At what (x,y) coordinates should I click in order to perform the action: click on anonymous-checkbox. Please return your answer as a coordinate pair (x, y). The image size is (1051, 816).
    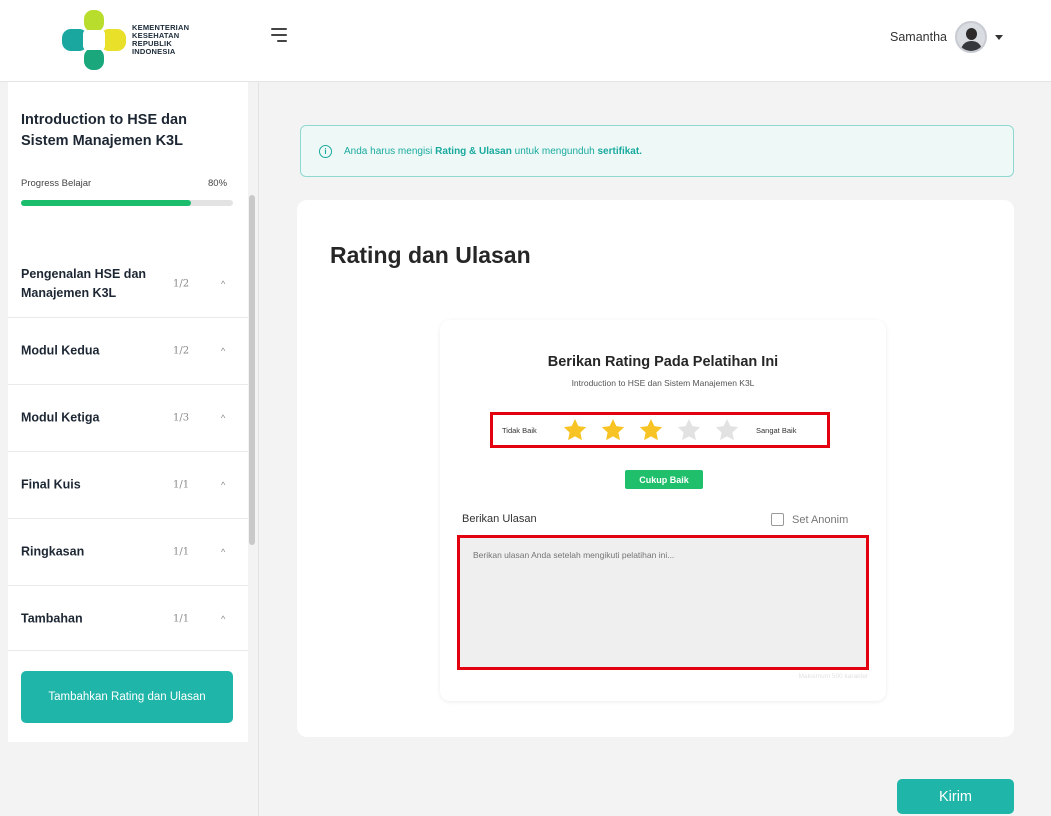
    Looking at the image, I should click on (777, 519).